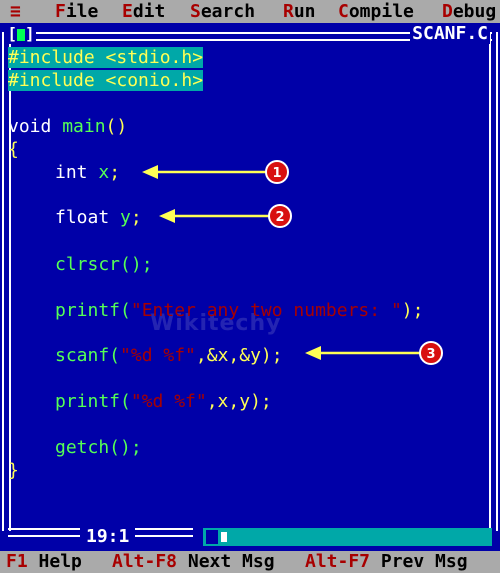 Image resolution: width=500 pixels, height=573 pixels. Describe the element at coordinates (493, 281) in the screenshot. I see `window-border-right` at that location.